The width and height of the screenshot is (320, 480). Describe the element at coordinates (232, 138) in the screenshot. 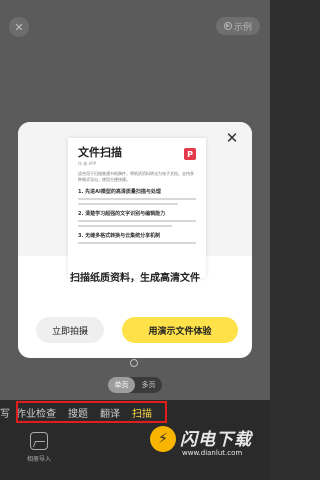

I see `modal-close-icon: ✕` at that location.